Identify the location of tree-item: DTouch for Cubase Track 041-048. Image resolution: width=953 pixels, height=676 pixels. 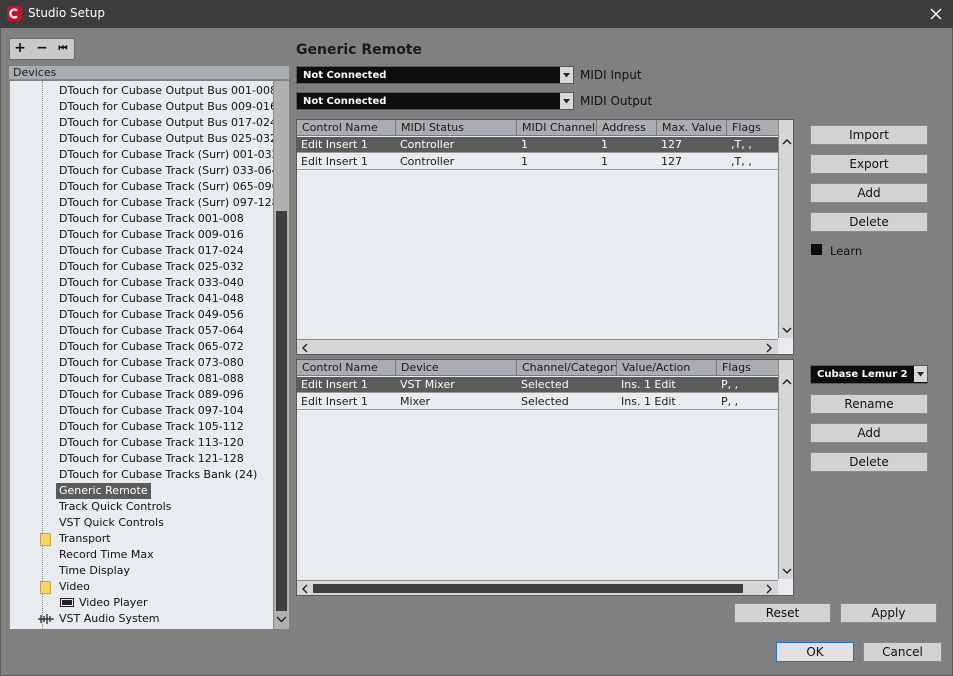
(140, 299).